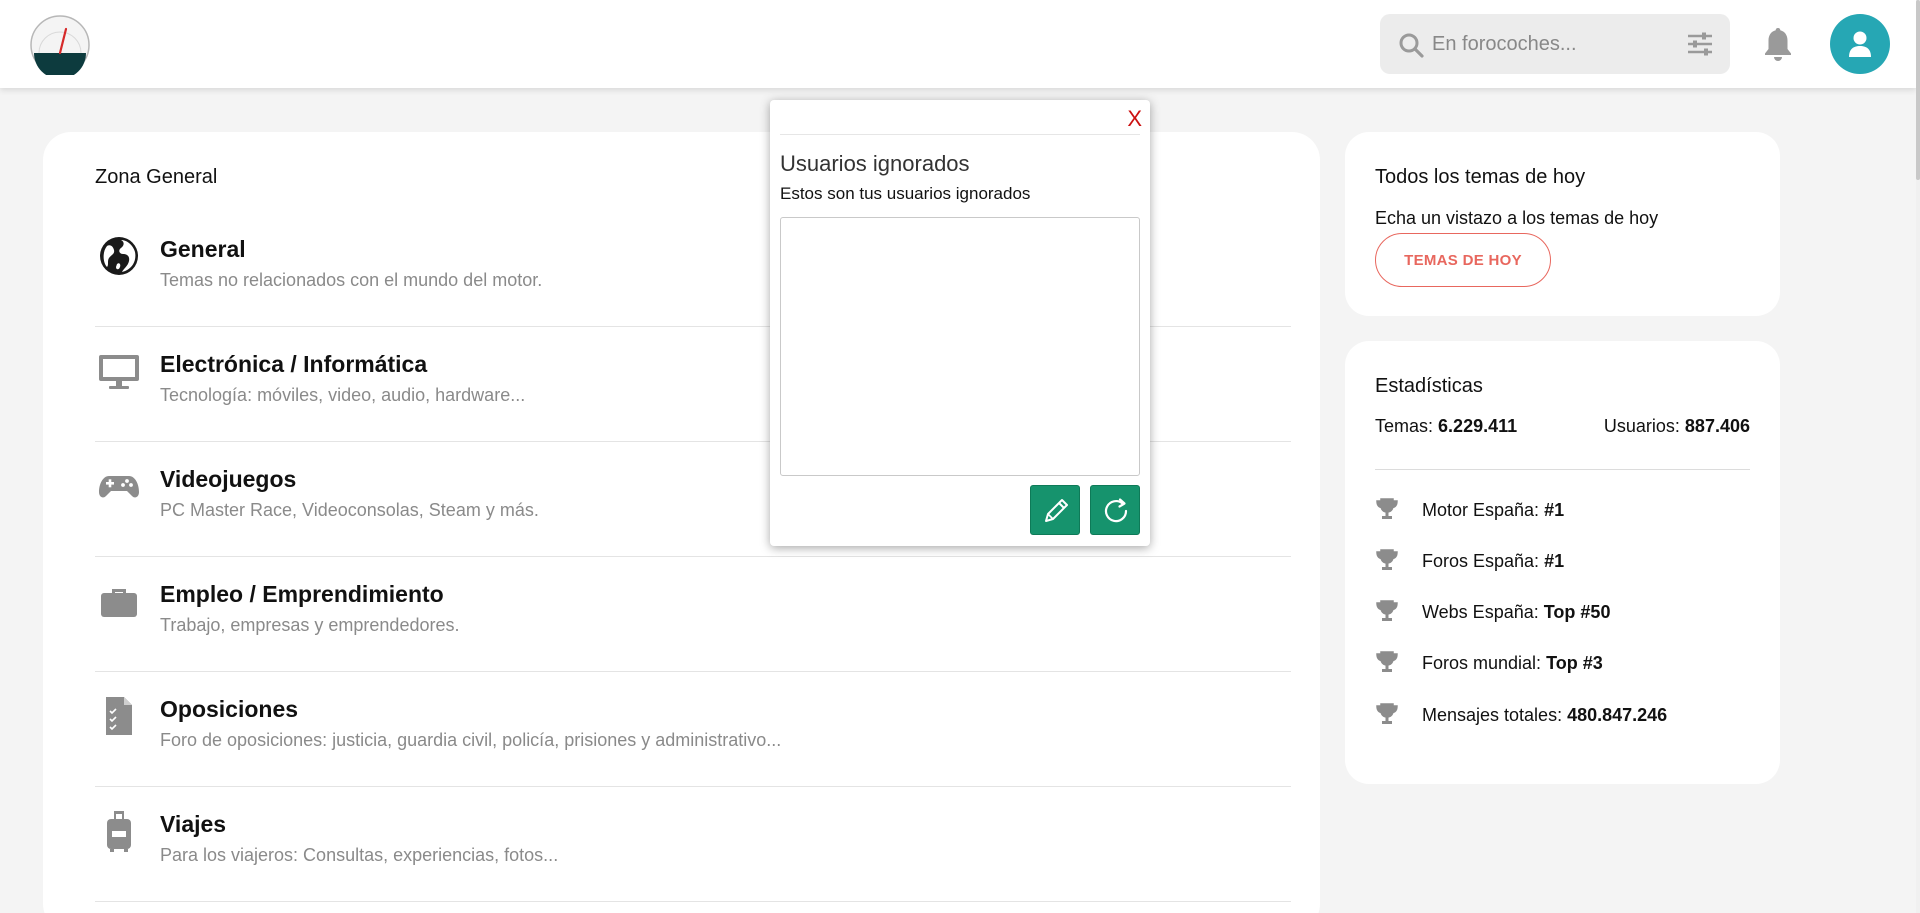  I want to click on briefcase-icon, so click(119, 603).